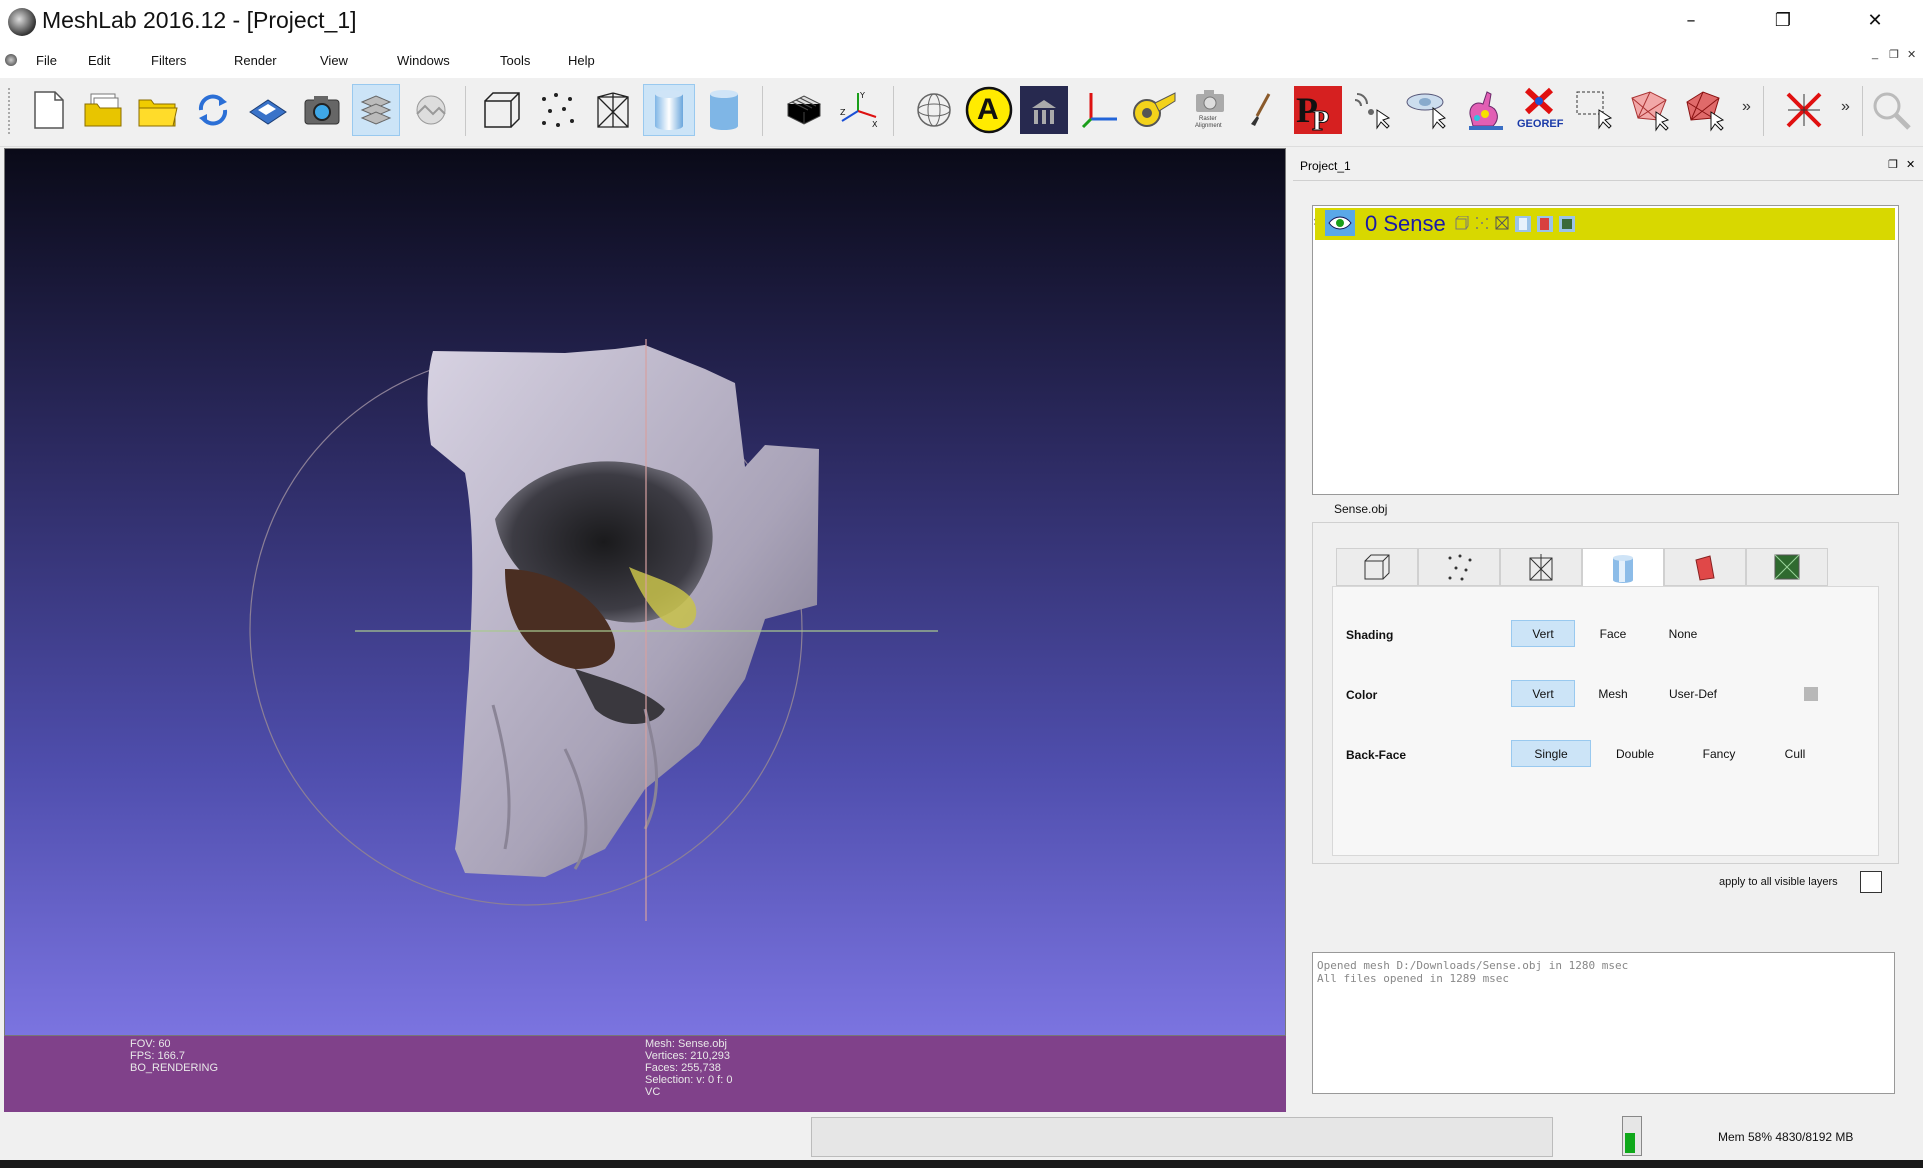 This screenshot has width=1923, height=1168. Describe the element at coordinates (1705, 110) in the screenshot. I see `select-connected-button` at that location.